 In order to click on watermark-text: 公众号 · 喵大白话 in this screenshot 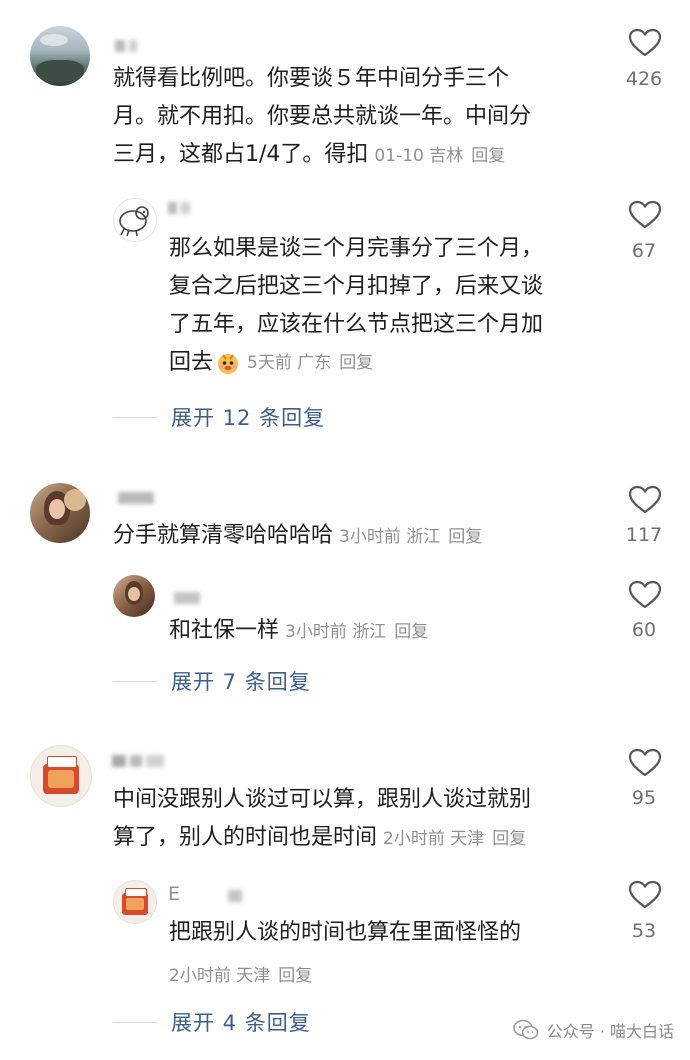, I will do `click(610, 1031)`.